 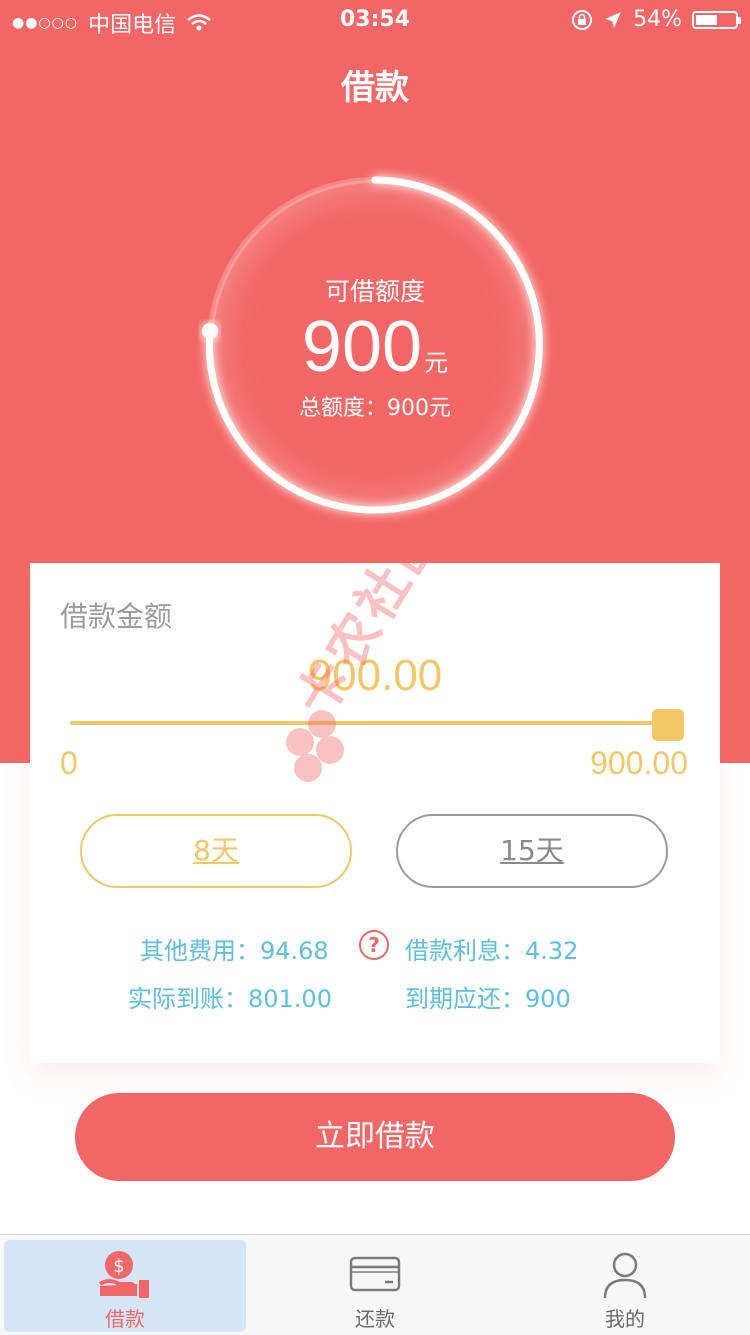 I want to click on tab-repay-label: 还款, so click(x=375, y=1319).